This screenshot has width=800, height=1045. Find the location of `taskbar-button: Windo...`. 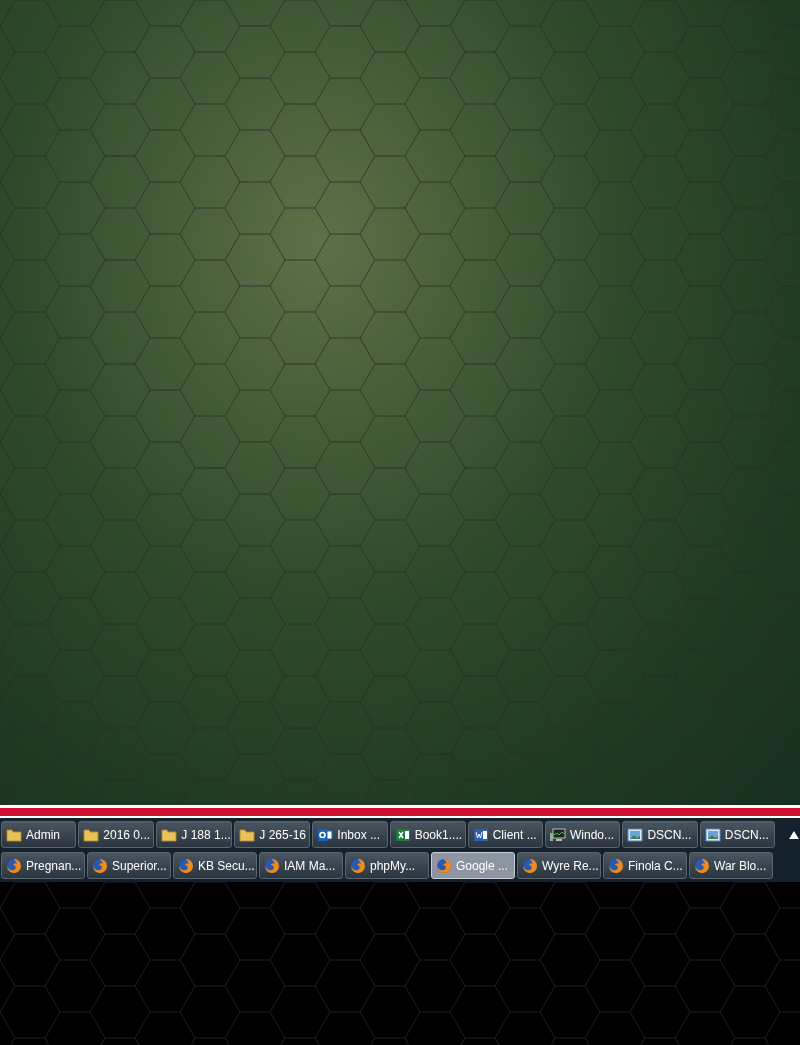

taskbar-button: Windo... is located at coordinates (583, 834).